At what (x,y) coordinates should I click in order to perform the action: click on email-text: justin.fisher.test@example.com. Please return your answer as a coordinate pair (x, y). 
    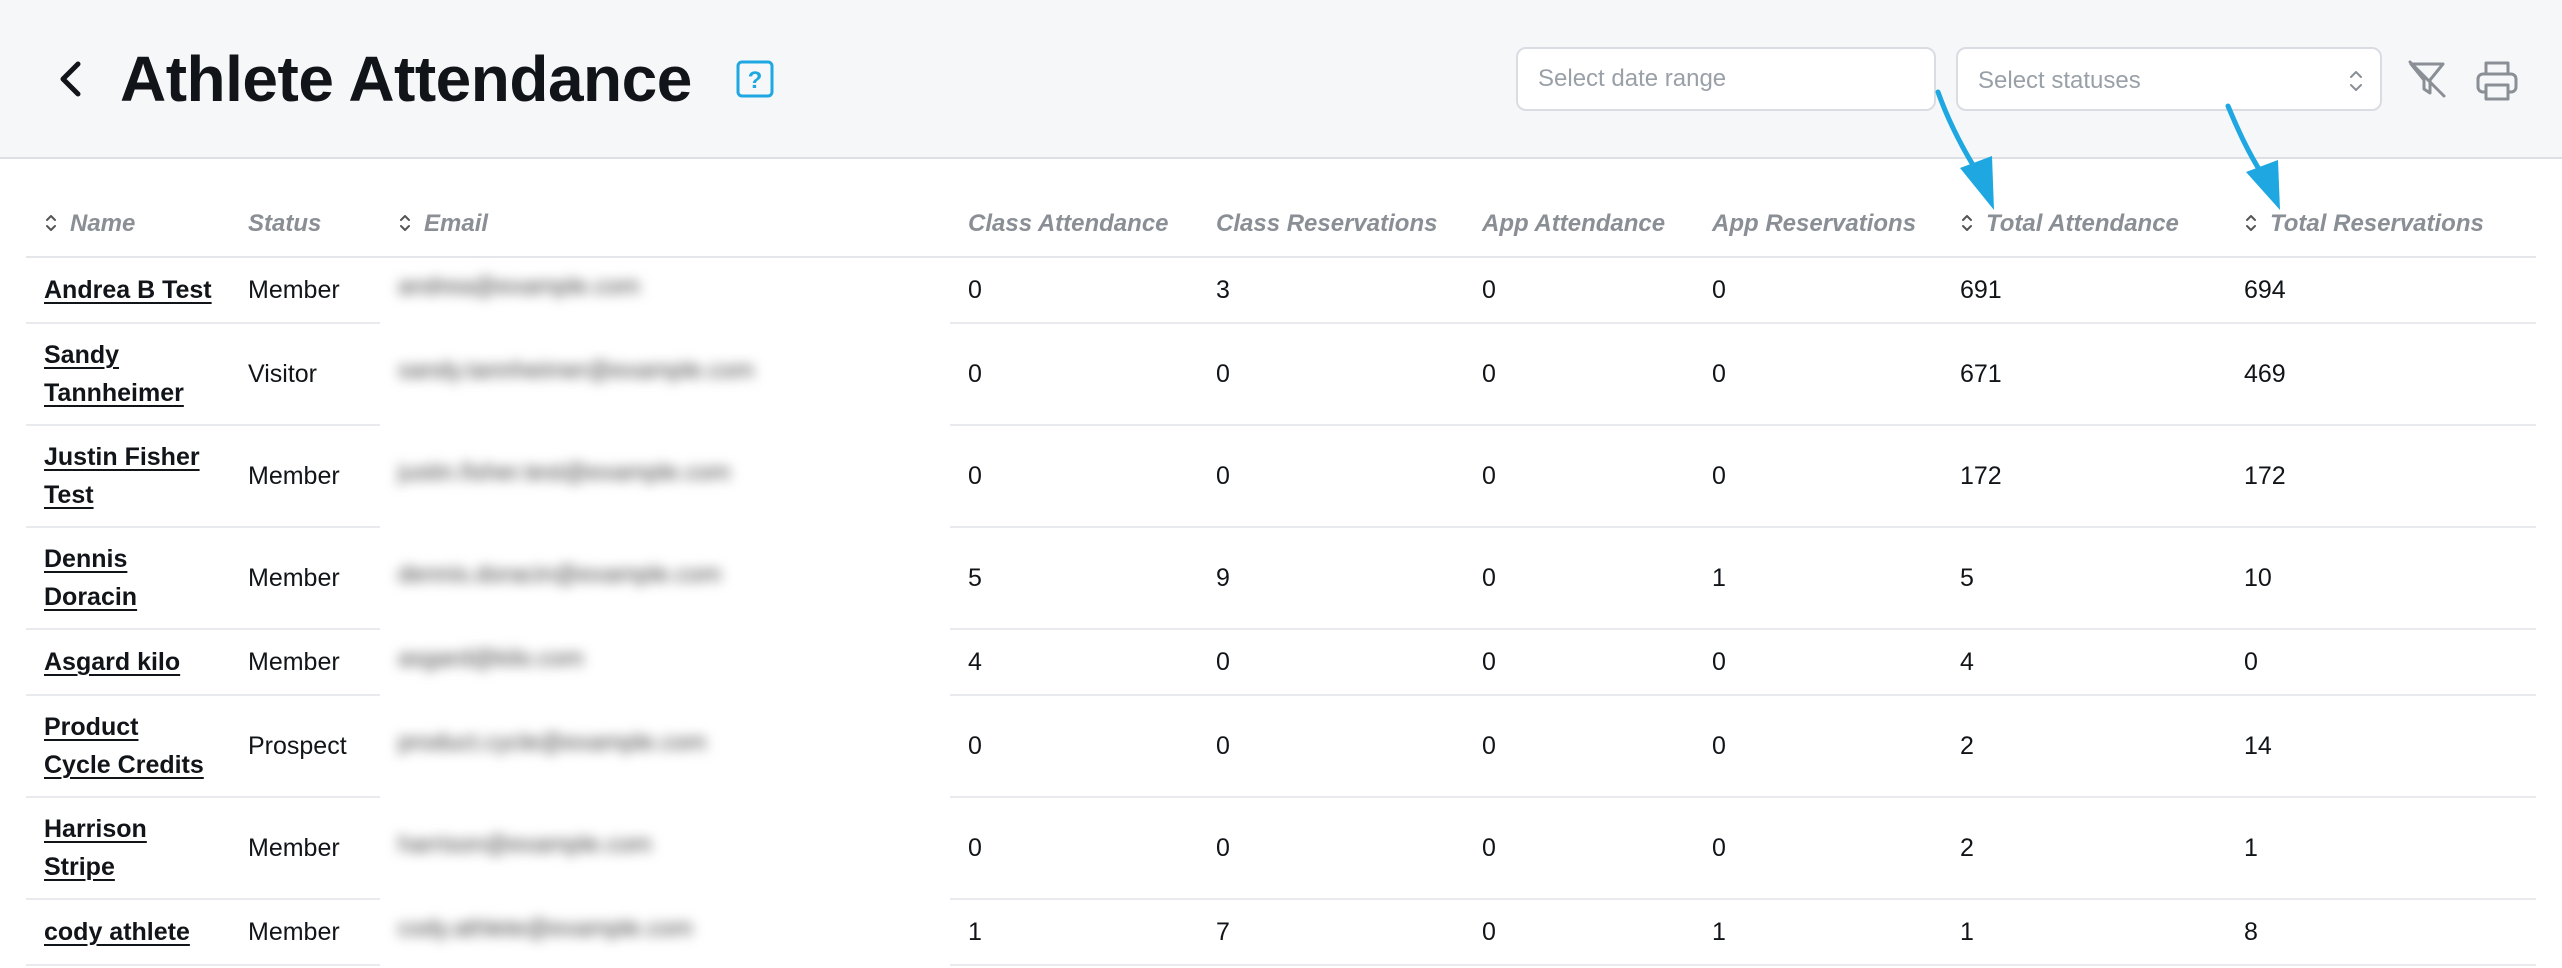
    Looking at the image, I should click on (564, 472).